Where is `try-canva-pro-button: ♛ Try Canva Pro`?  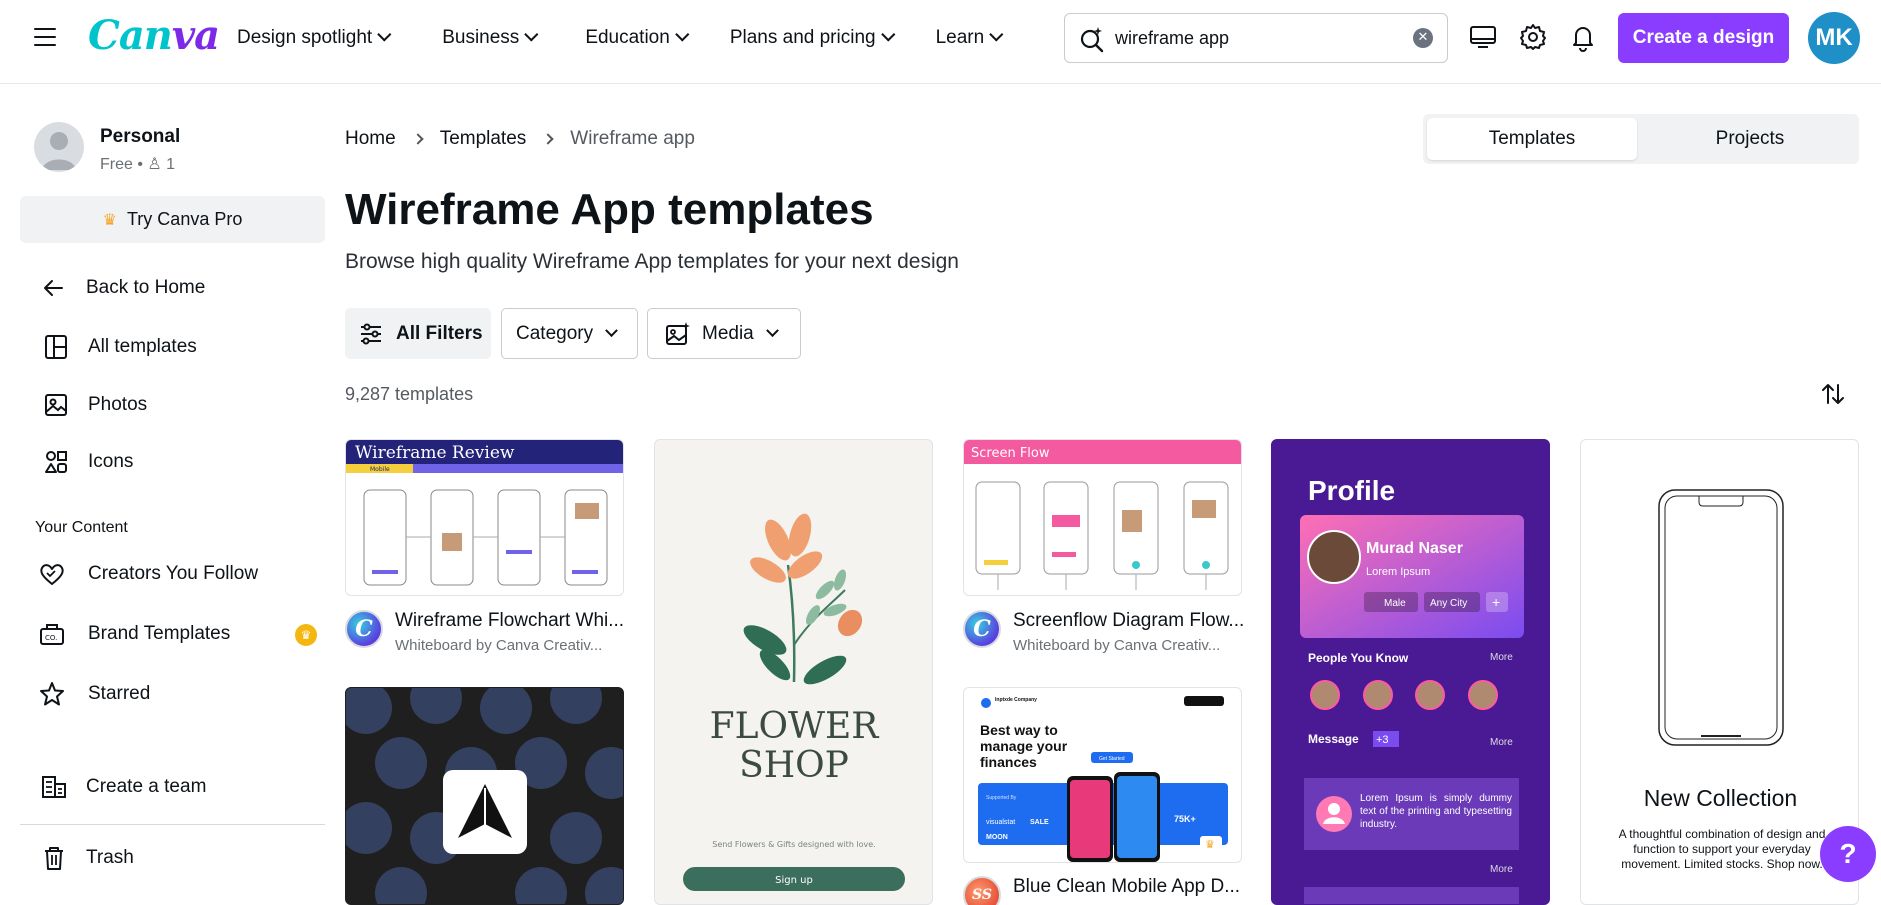 try-canva-pro-button: ♛ Try Canva Pro is located at coordinates (172, 219).